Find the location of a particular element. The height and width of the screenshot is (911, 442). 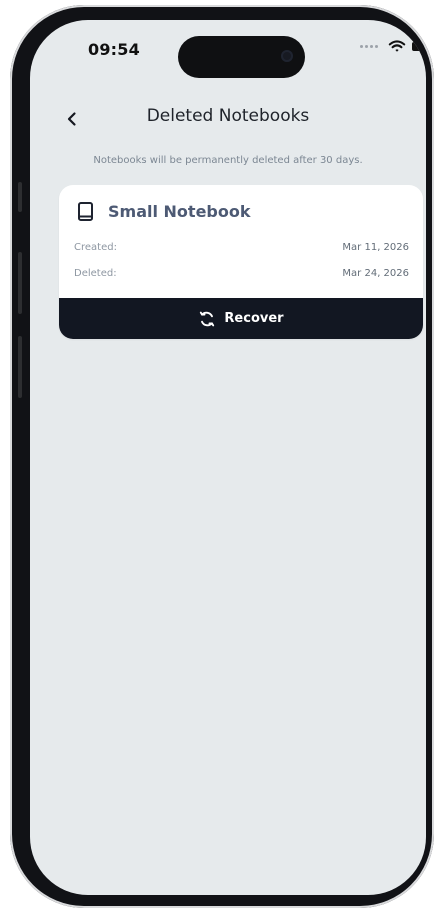

status-icons is located at coordinates (393, 46).